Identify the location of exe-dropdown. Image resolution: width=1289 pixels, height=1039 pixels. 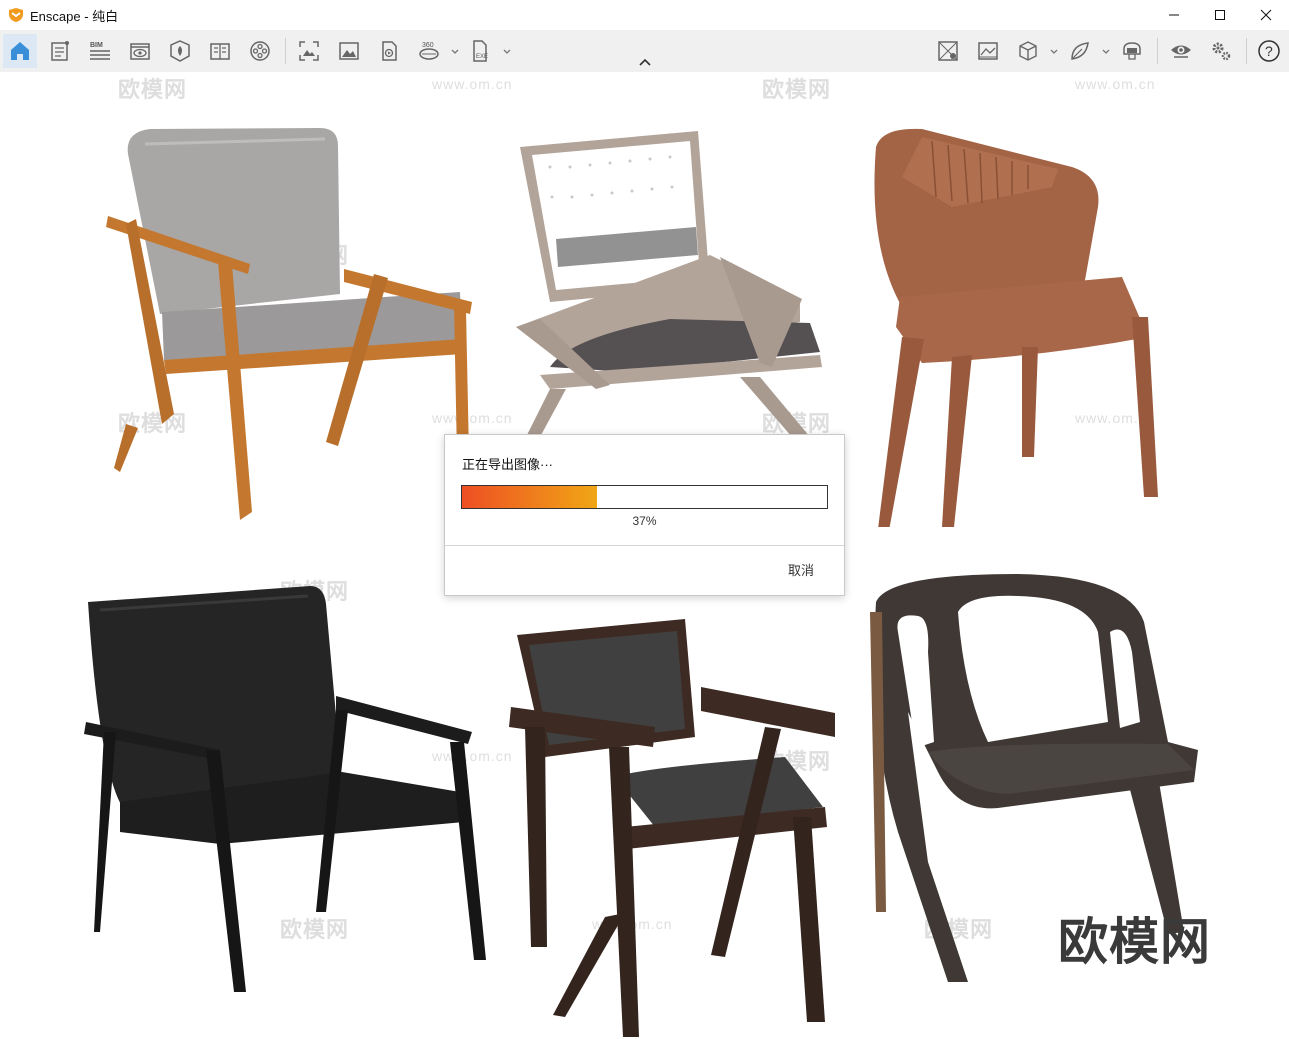
(507, 50).